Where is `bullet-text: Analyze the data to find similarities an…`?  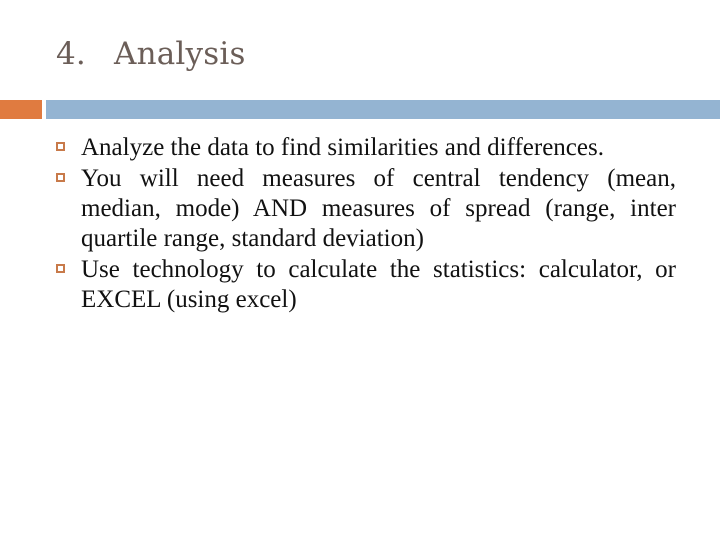
bullet-text: Analyze the data to find similarities an… is located at coordinates (342, 147).